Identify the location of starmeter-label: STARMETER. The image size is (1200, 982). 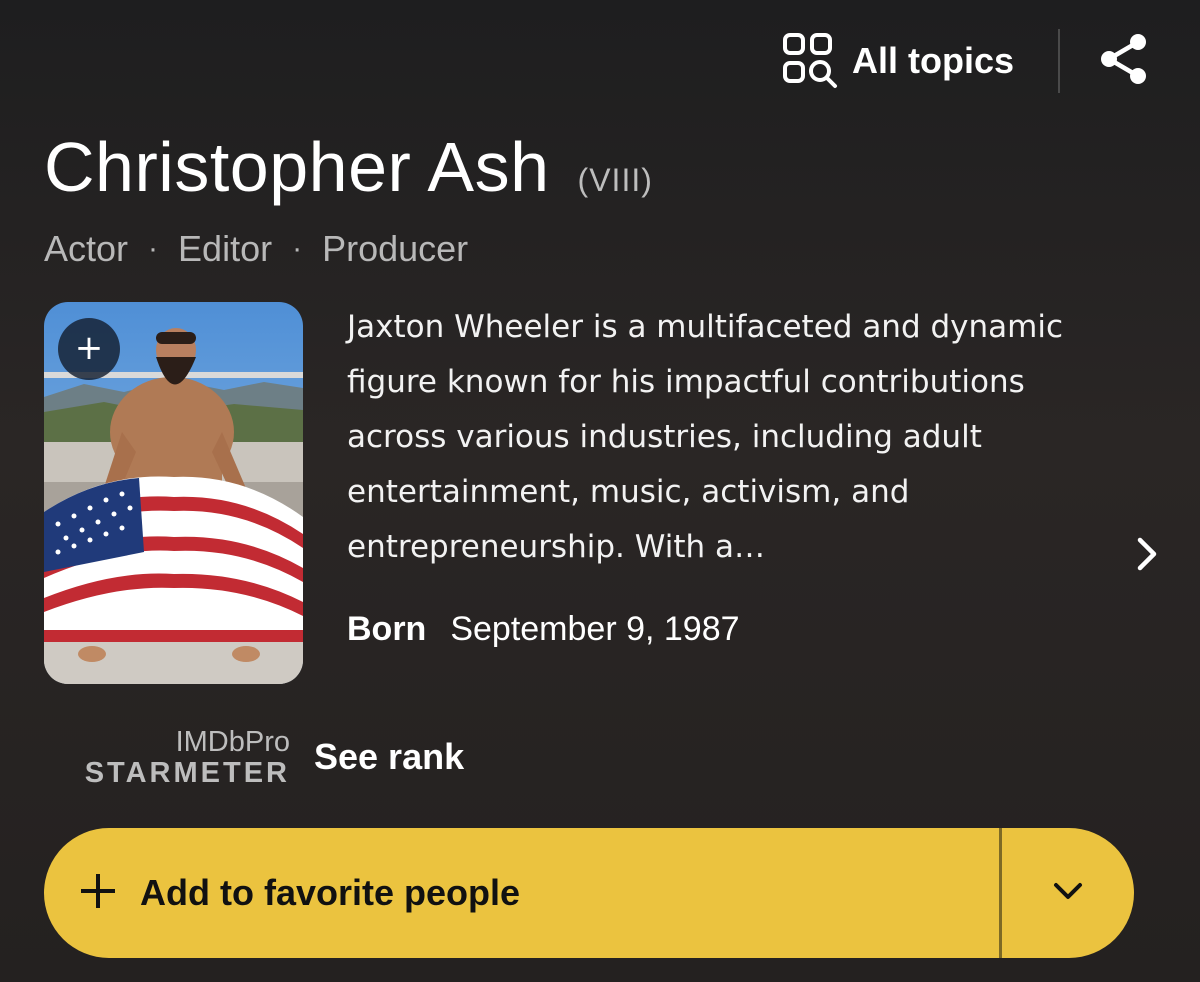
(187, 773).